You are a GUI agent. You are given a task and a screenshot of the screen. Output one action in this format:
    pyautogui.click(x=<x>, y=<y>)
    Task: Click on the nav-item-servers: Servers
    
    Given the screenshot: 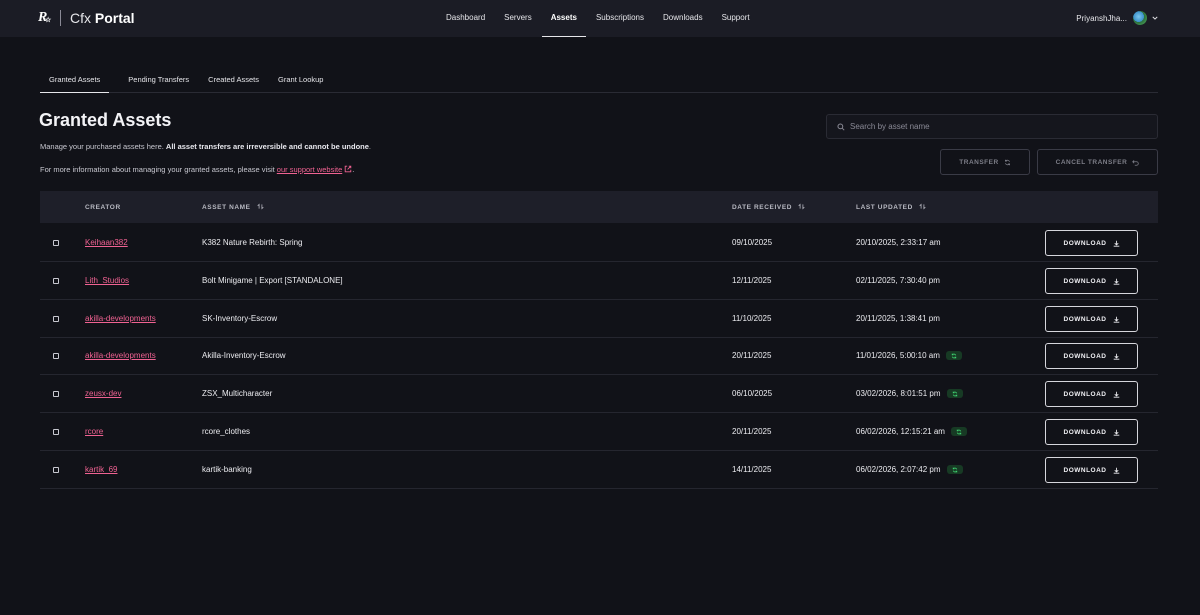 What is the action you would take?
    pyautogui.click(x=518, y=18)
    